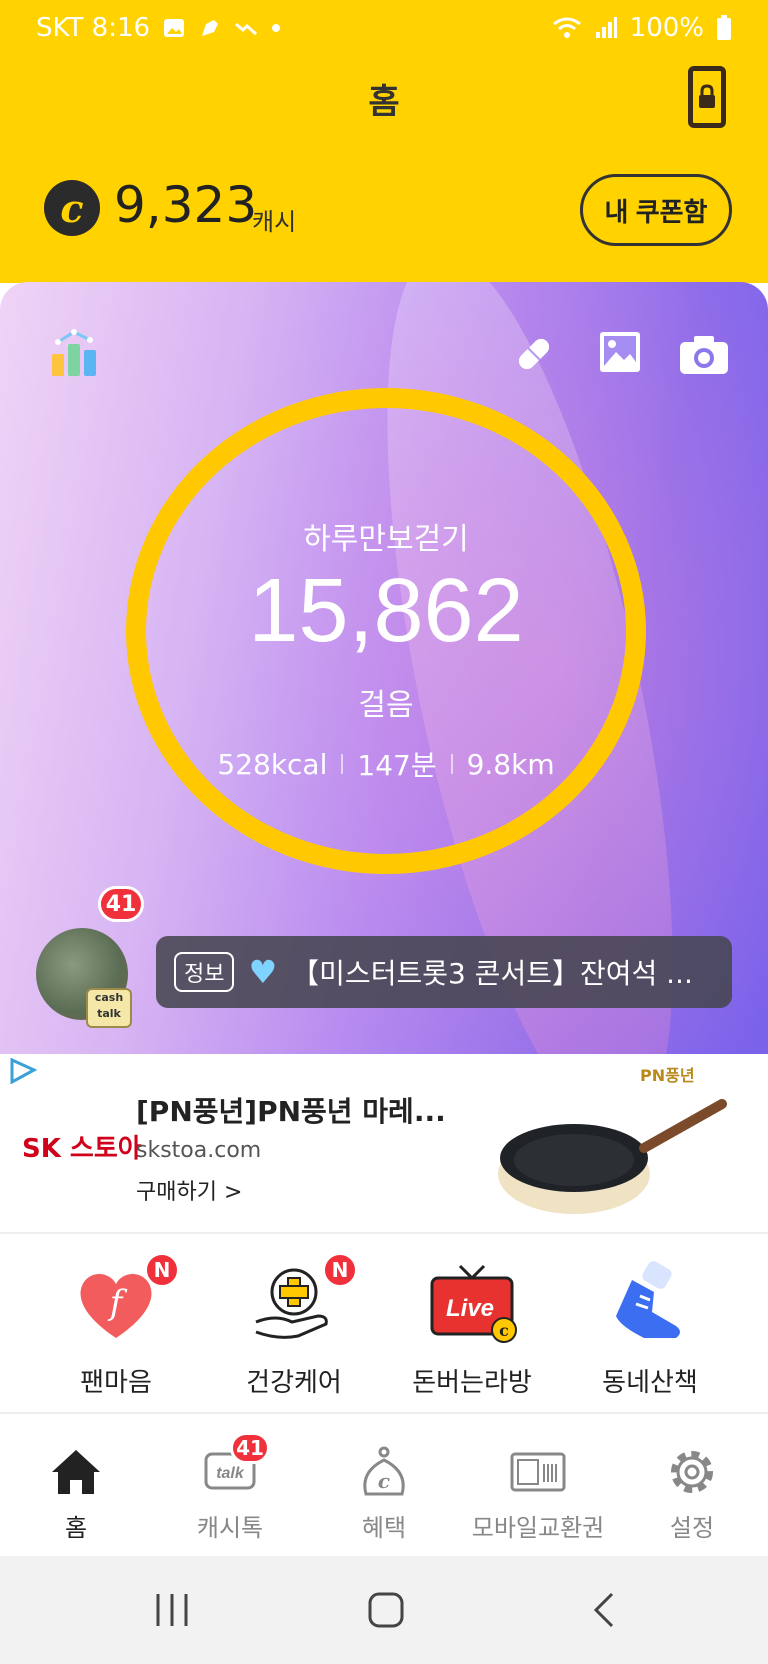 Image resolution: width=768 pixels, height=1664 pixels. What do you see at coordinates (82, 1149) in the screenshot?
I see `advertiser-logo: SK 스토아` at bounding box center [82, 1149].